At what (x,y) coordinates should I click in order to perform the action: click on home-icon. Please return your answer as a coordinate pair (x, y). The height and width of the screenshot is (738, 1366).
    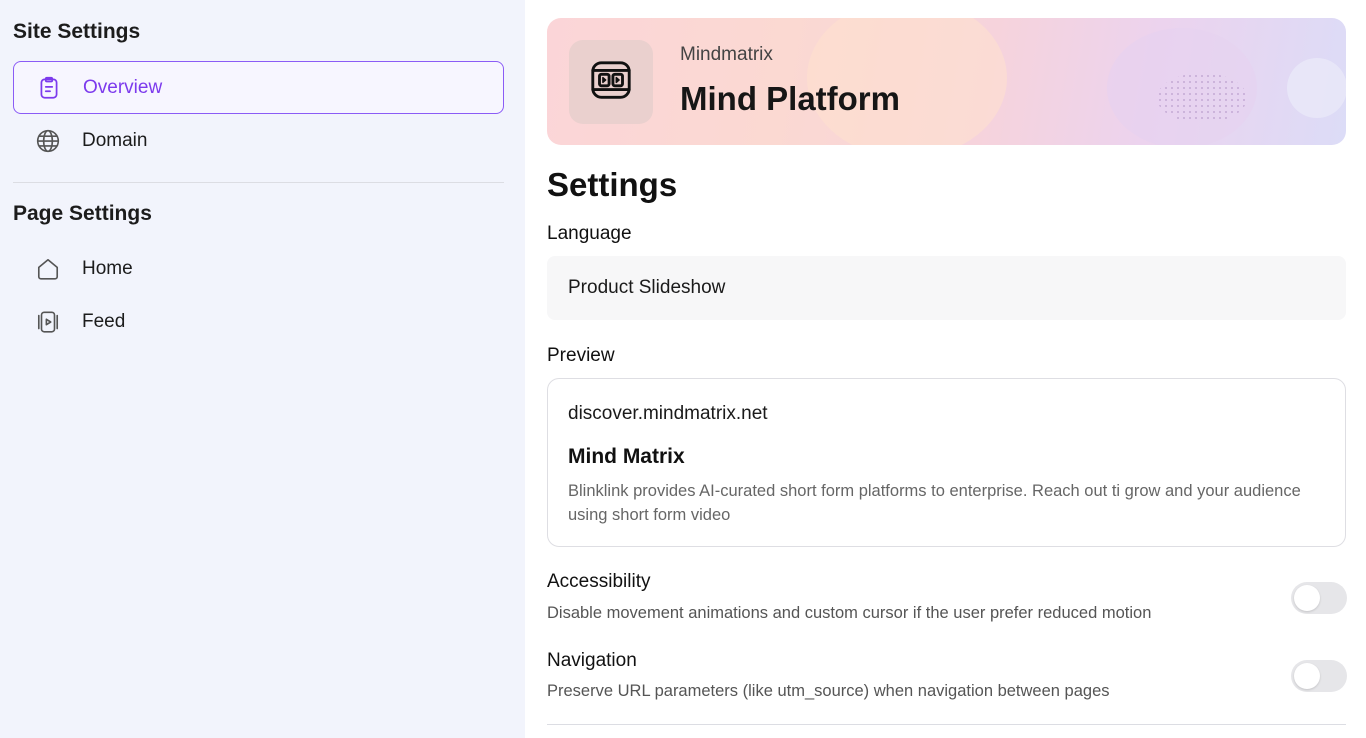
    Looking at the image, I should click on (48, 269).